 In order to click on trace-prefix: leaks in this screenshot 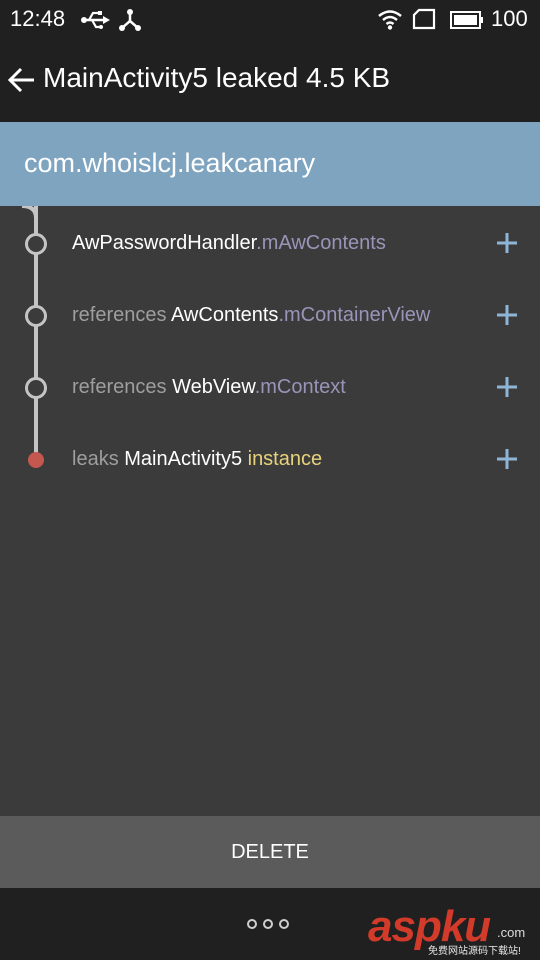, I will do `click(98, 459)`.